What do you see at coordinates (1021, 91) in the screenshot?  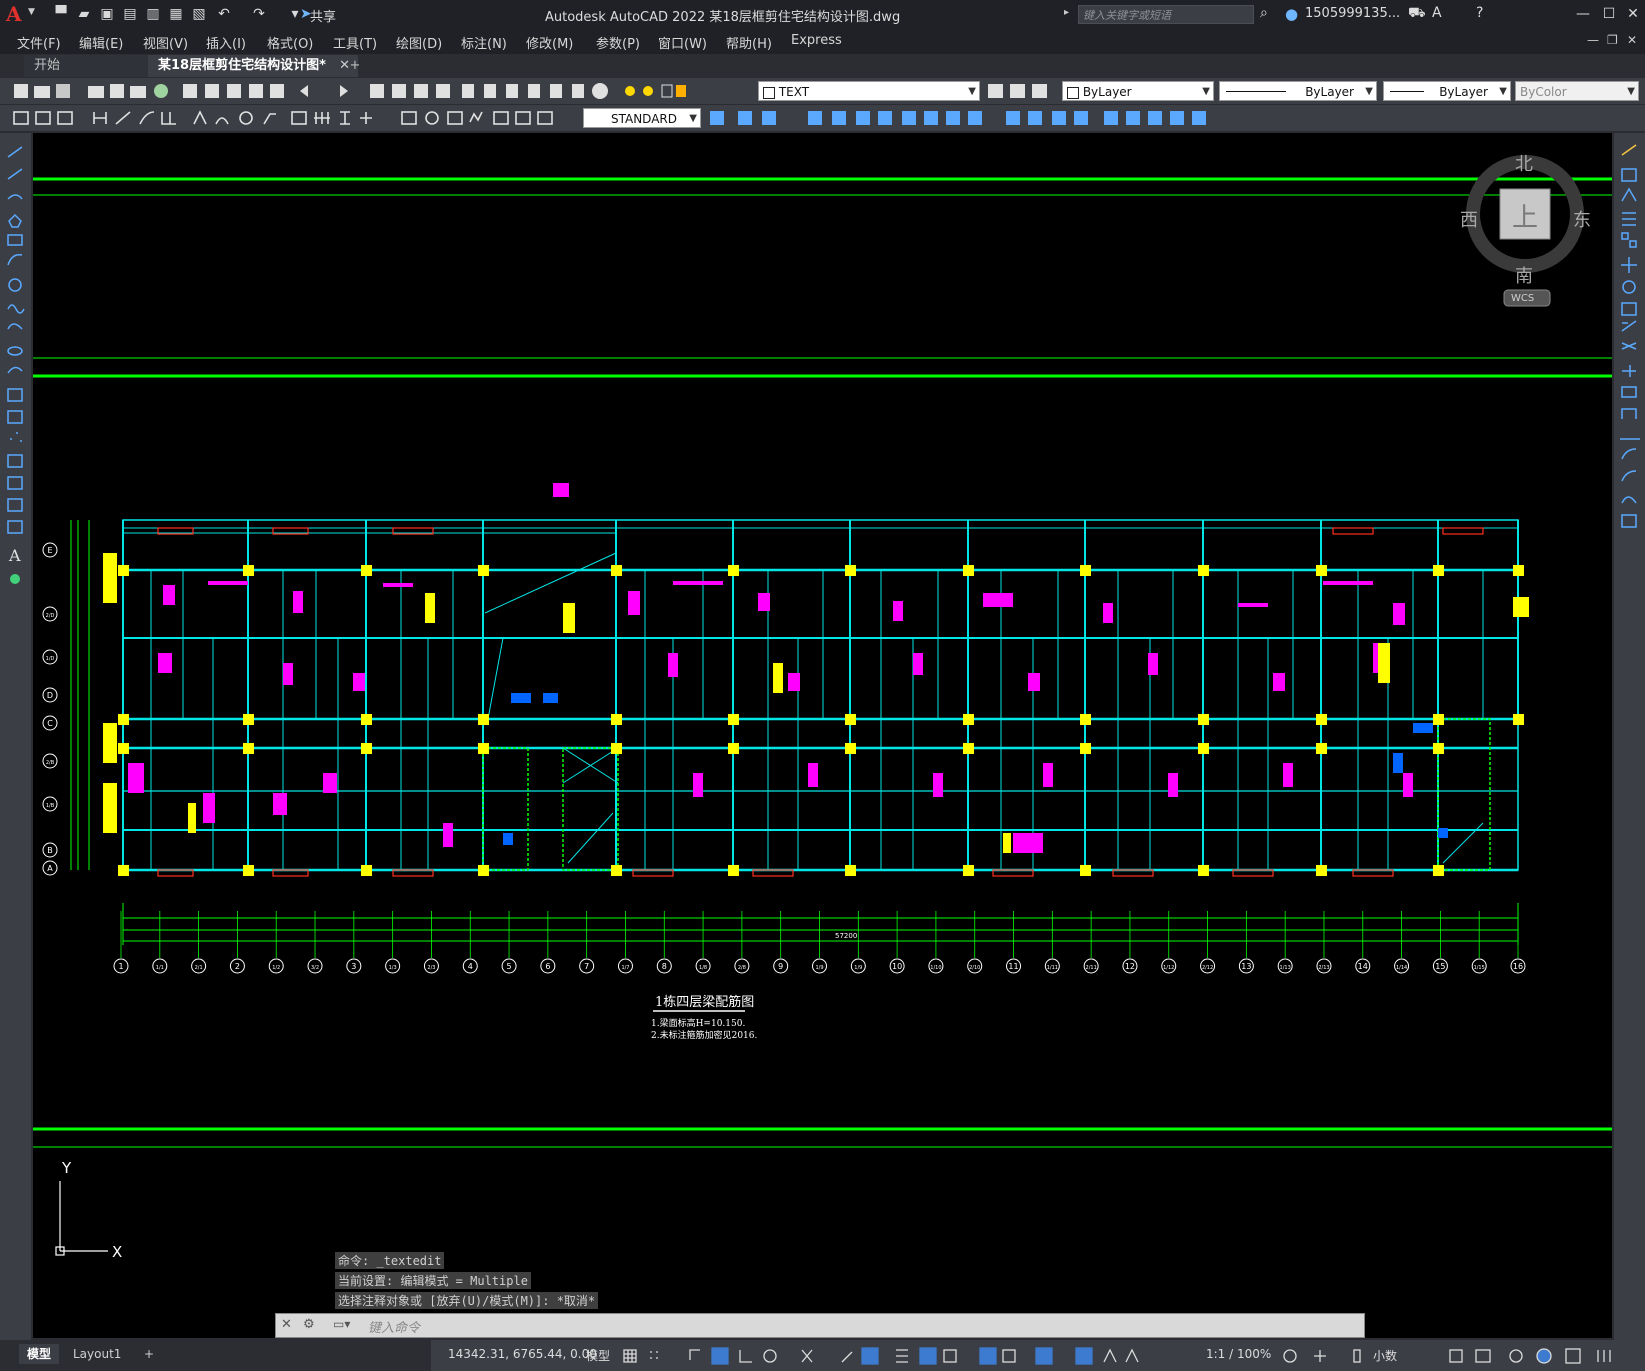 I see `layer-tools-icons` at bounding box center [1021, 91].